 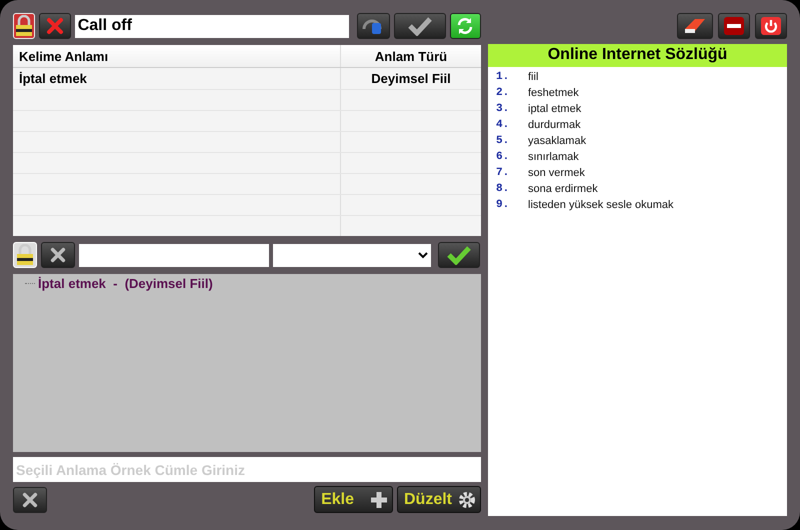 What do you see at coordinates (601, 205) in the screenshot?
I see `result-item: listeden yüksek sesle okumak` at bounding box center [601, 205].